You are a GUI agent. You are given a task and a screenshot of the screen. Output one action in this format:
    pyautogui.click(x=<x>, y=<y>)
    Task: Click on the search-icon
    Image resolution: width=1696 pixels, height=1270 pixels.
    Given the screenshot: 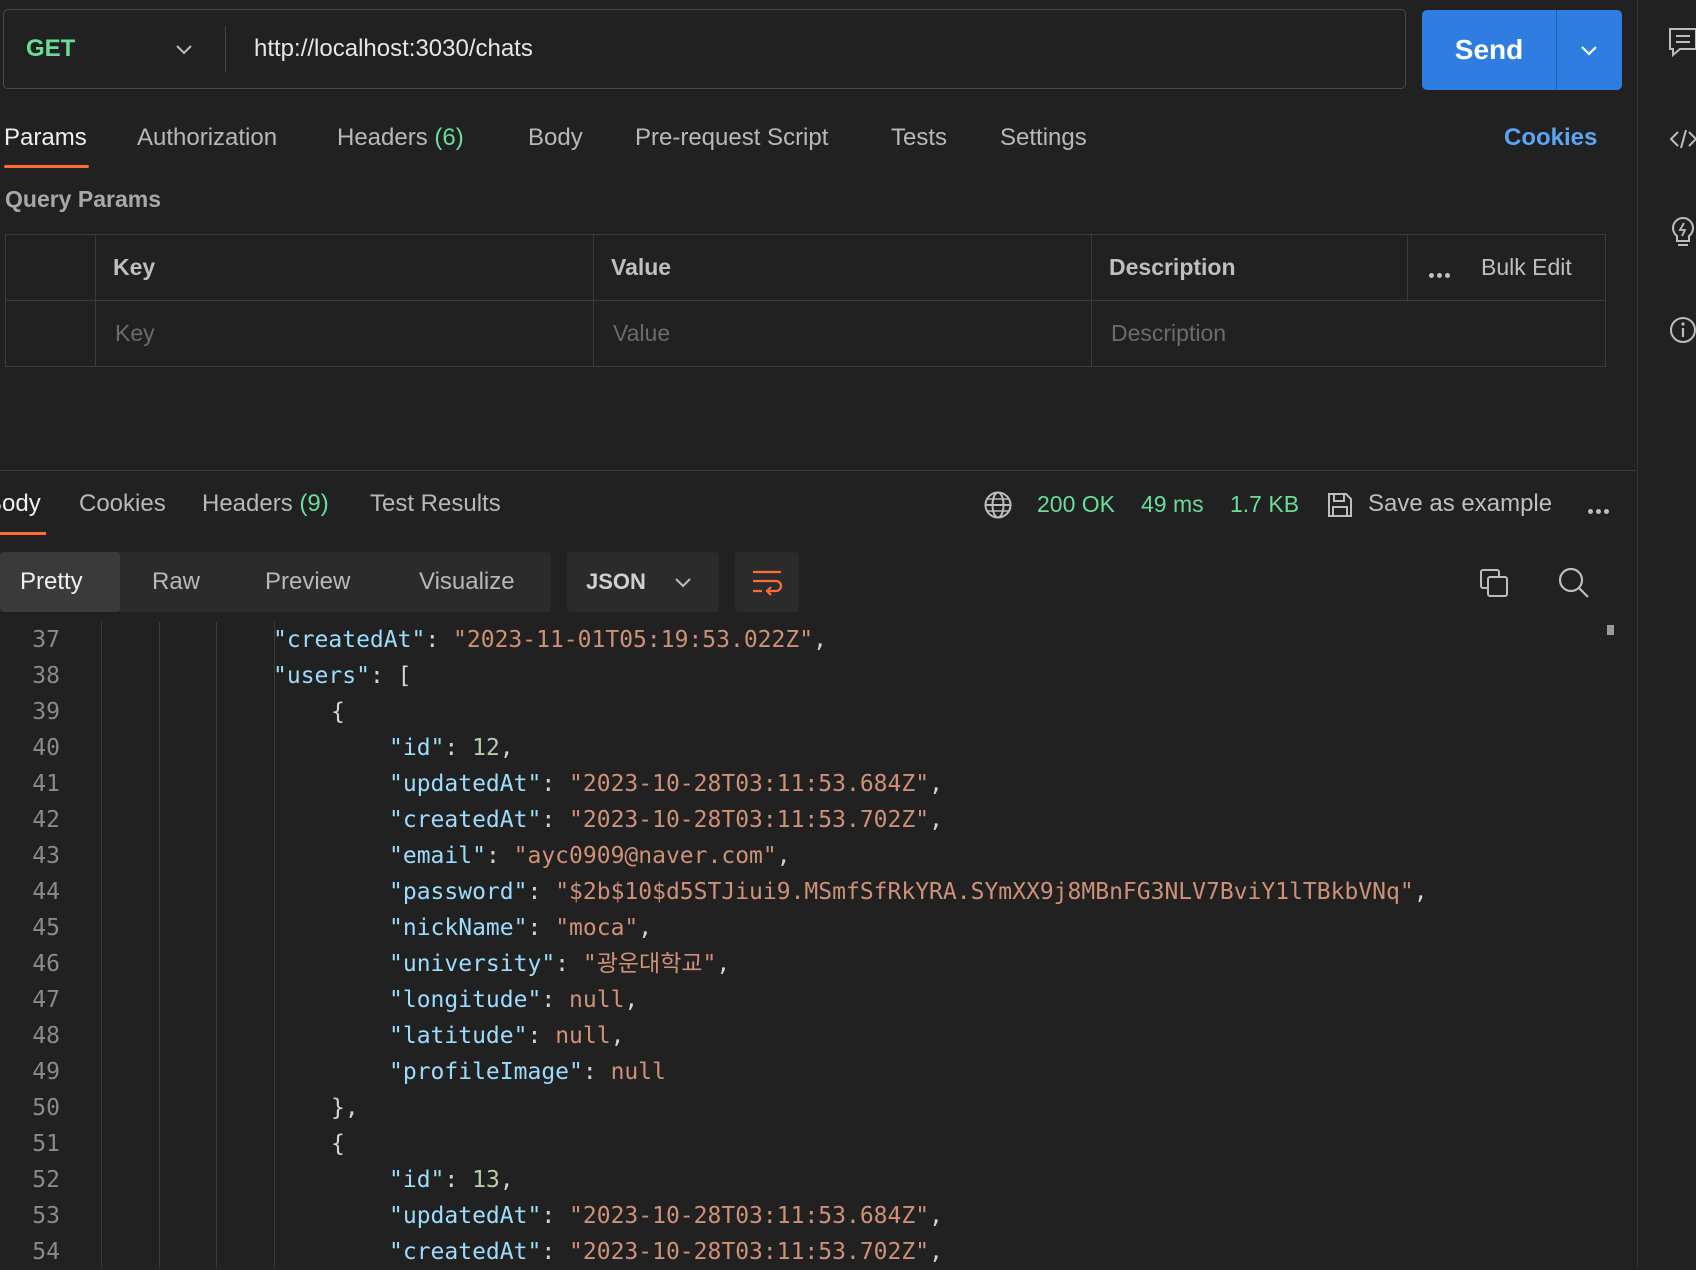 What is the action you would take?
    pyautogui.click(x=1574, y=583)
    